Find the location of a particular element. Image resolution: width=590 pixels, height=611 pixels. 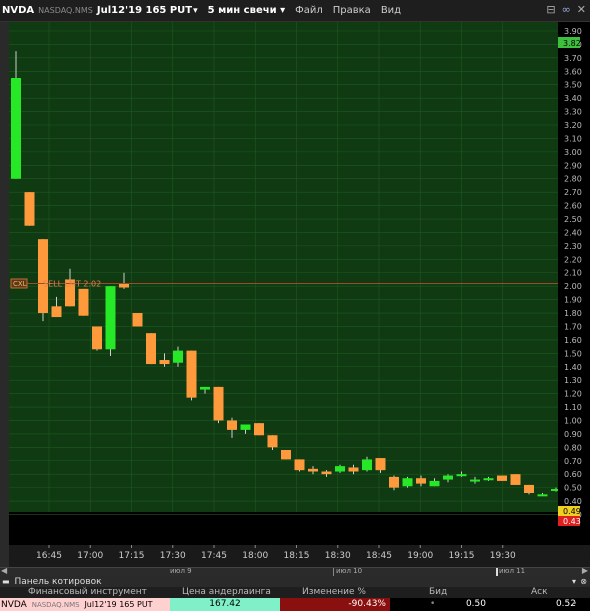

x-tick-label: 16:45 is located at coordinates (49, 556).